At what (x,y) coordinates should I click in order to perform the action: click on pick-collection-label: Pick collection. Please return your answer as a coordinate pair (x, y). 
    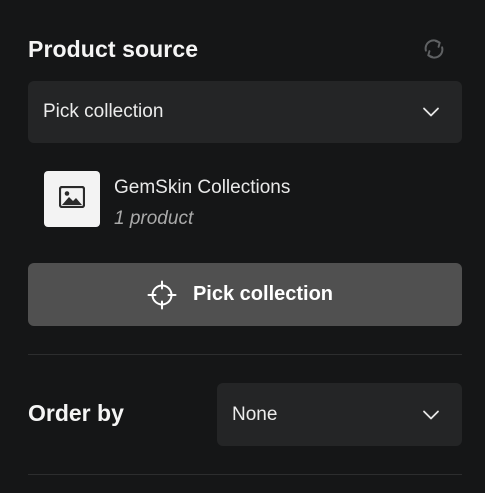
    Looking at the image, I should click on (263, 294).